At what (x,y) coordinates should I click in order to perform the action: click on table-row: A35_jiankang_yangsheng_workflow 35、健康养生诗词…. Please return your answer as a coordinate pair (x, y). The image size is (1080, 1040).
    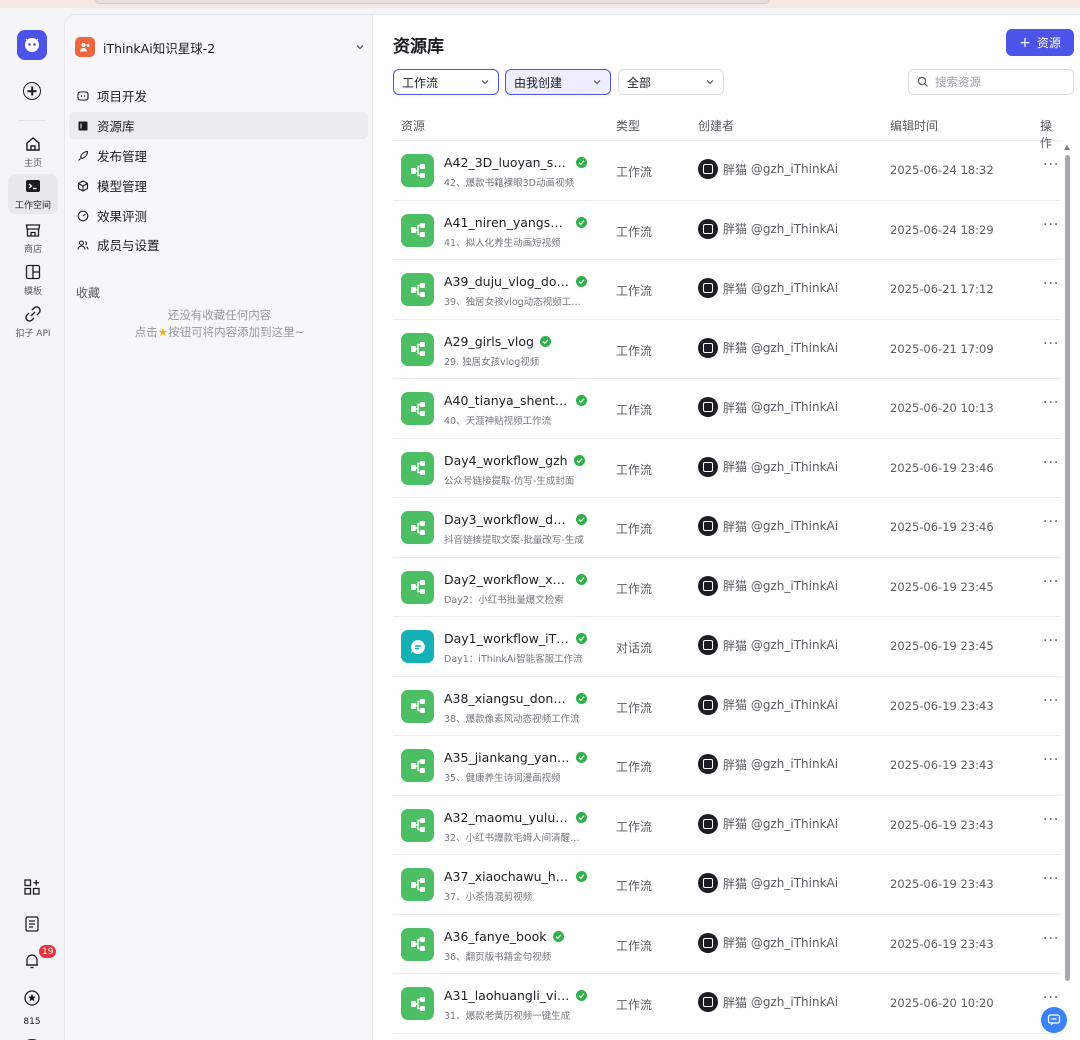
    Looking at the image, I should click on (727, 766).